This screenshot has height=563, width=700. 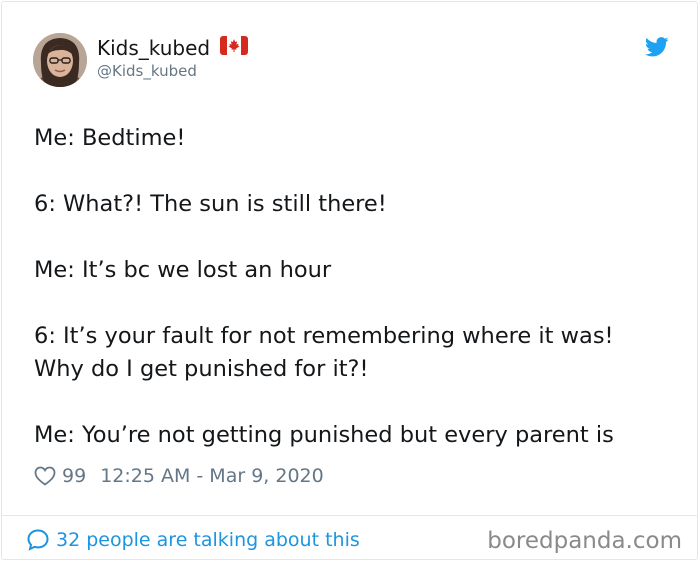 I want to click on tweet-meta: 99 12:25 AM - Mar 9, 2020, so click(x=179, y=476).